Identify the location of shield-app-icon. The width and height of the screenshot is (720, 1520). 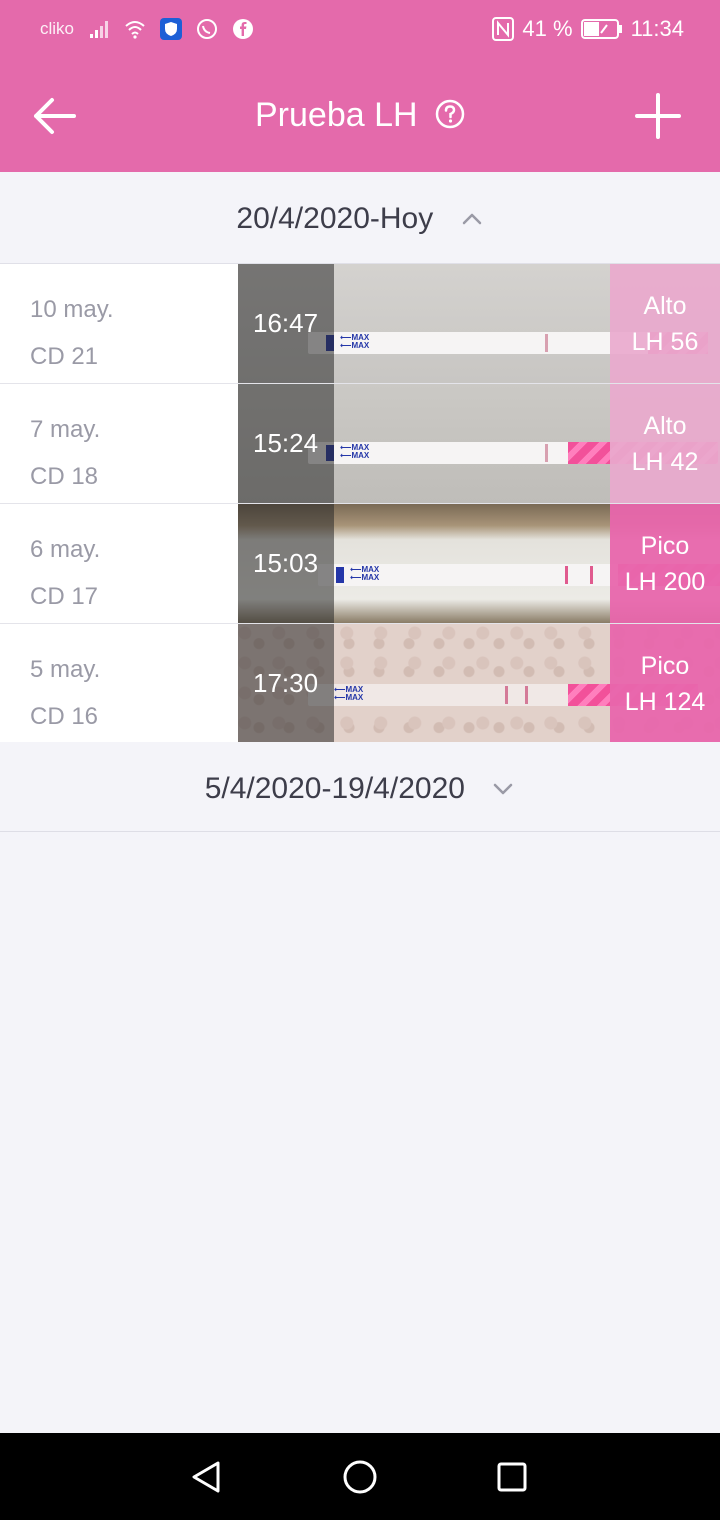
(171, 29).